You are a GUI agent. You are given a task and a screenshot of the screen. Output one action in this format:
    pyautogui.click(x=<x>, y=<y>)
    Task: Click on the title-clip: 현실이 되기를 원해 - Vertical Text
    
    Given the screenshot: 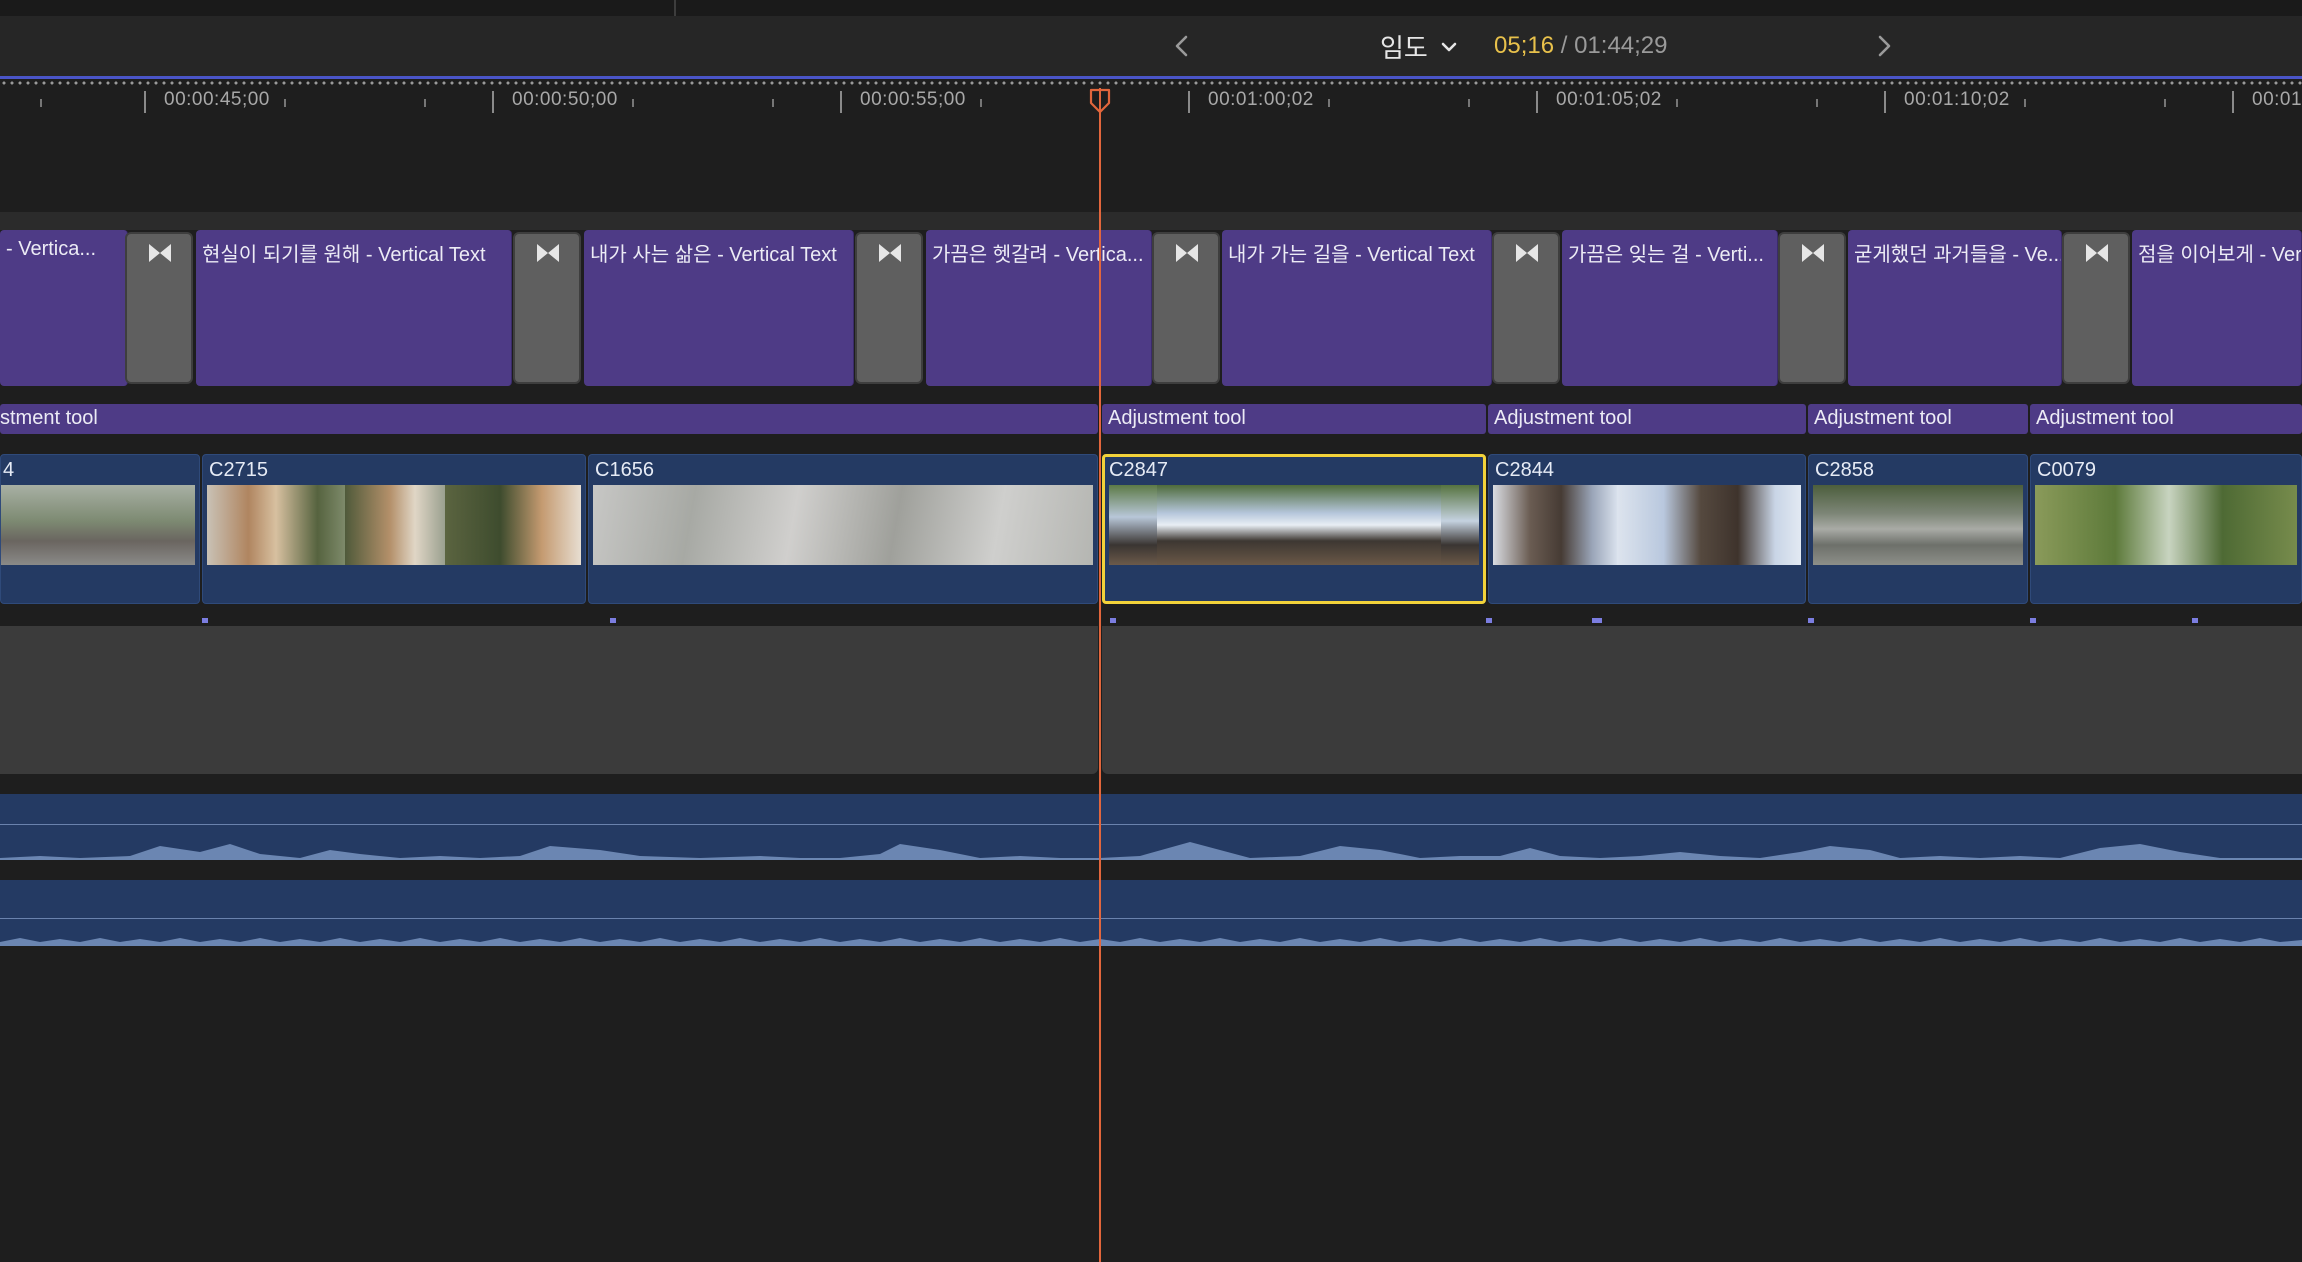 What is the action you would take?
    pyautogui.click(x=354, y=308)
    